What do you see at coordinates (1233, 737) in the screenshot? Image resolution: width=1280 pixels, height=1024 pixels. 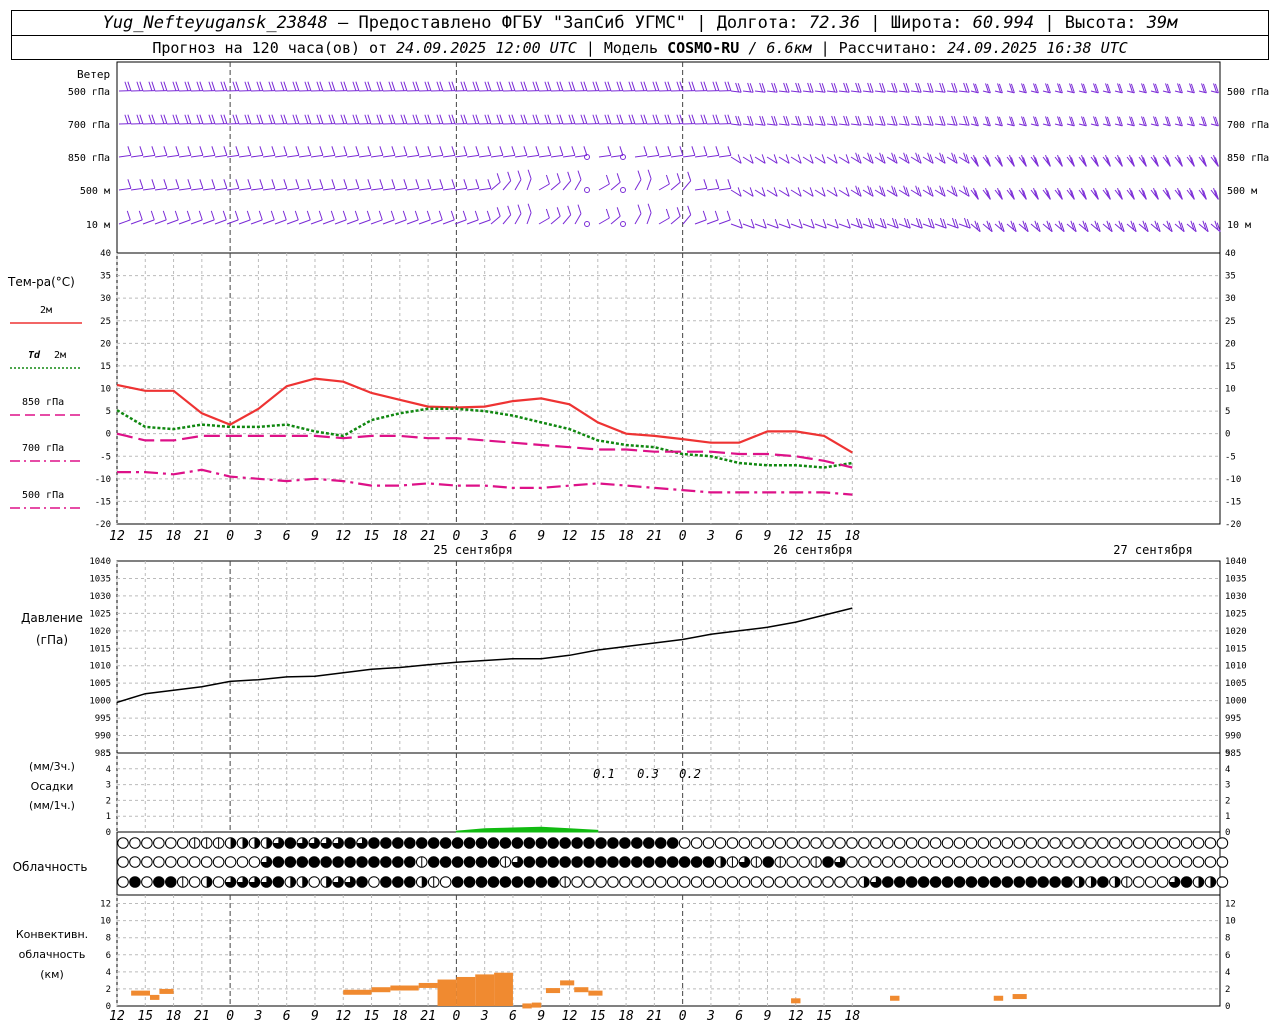 I see `pressure-tick-right: 990` at bounding box center [1233, 737].